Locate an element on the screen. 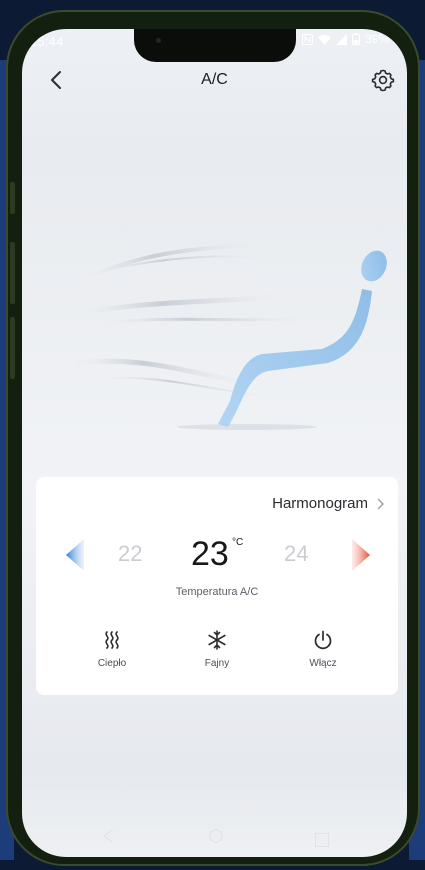 Image resolution: width=425 pixels, height=870 pixels. nav-home-icon is located at coordinates (216, 836).